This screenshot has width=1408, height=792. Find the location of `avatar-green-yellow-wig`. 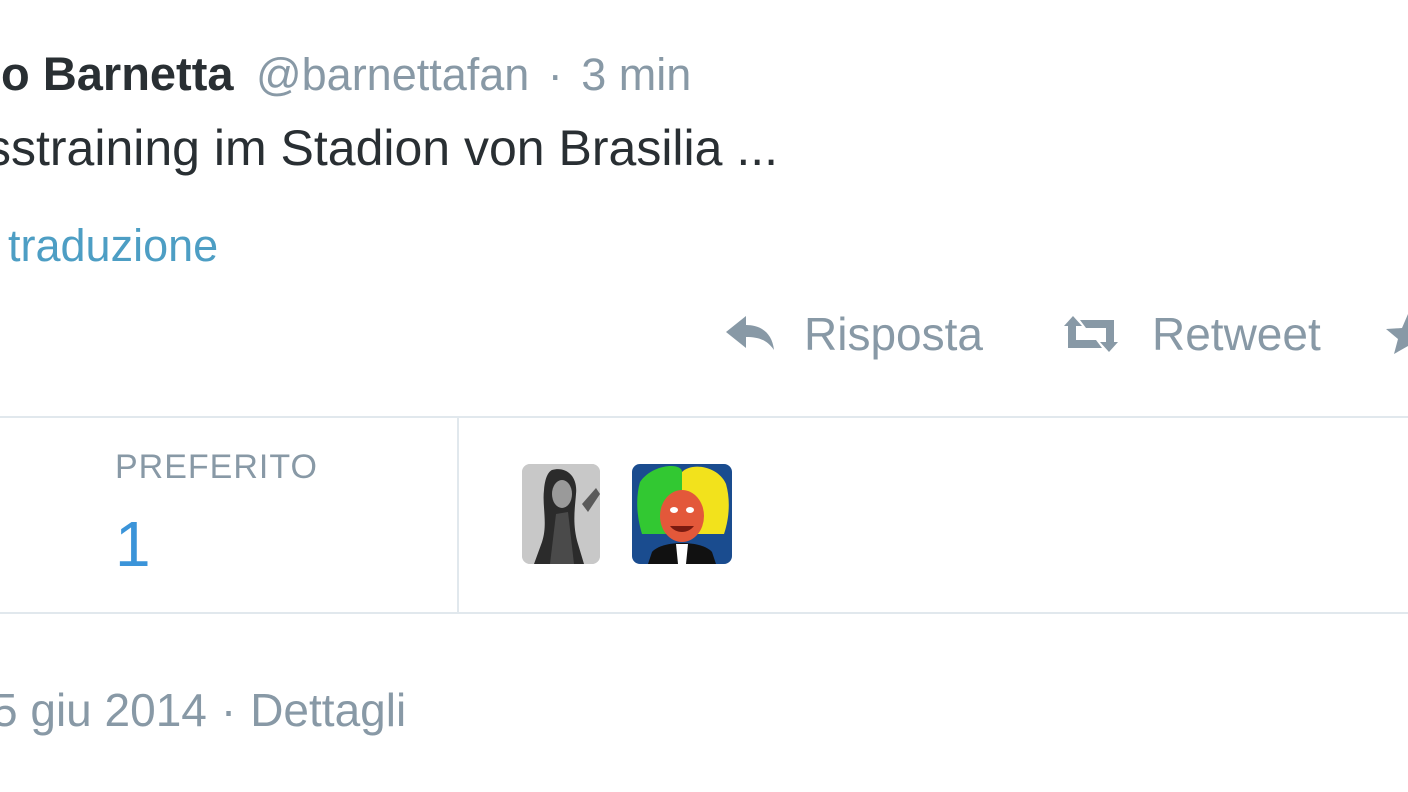

avatar-green-yellow-wig is located at coordinates (682, 514).